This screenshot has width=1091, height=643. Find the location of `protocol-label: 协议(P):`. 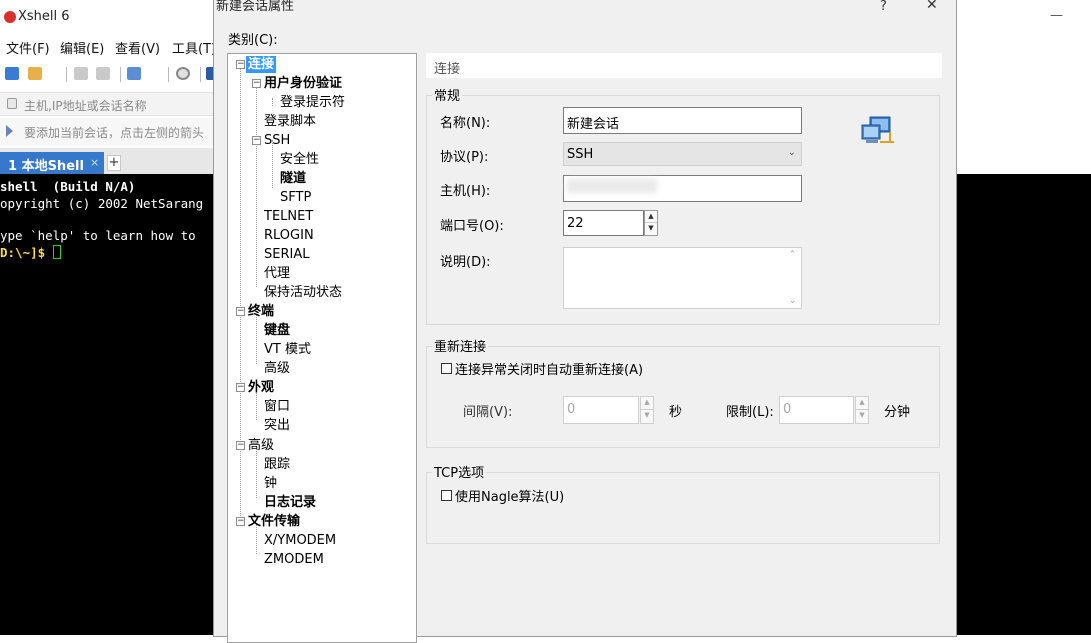

protocol-label: 协议(P): is located at coordinates (464, 157).